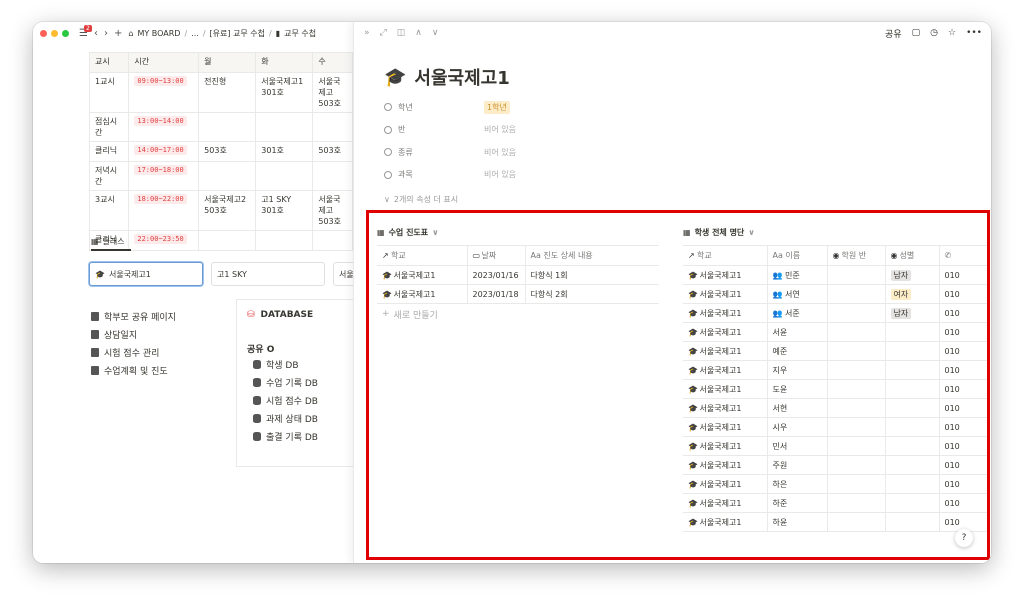 This screenshot has width=1024, height=607. I want to click on show-more-properties: ∨ 2개의 속성 더 표시, so click(450, 199).